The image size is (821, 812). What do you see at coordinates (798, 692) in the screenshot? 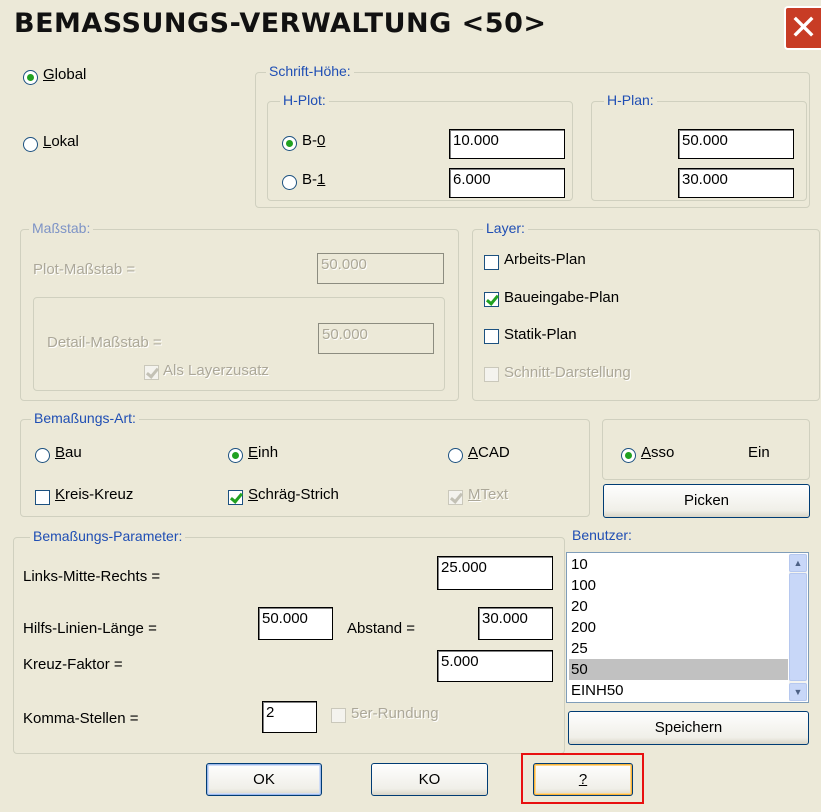
I see `scroll-down-icon: ▼` at bounding box center [798, 692].